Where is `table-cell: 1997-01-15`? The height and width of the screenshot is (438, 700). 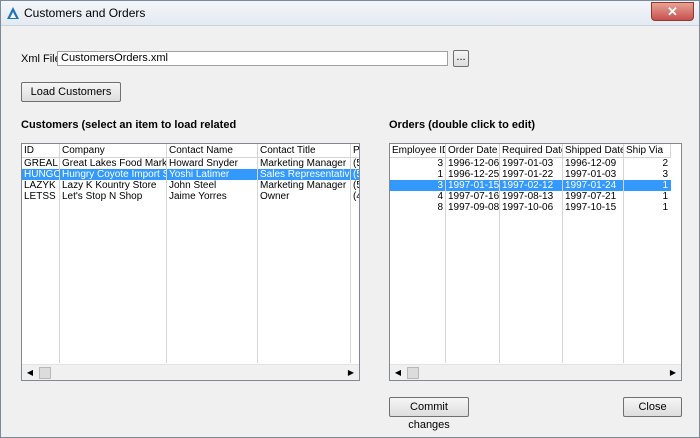 table-cell: 1997-01-15 is located at coordinates (474, 185).